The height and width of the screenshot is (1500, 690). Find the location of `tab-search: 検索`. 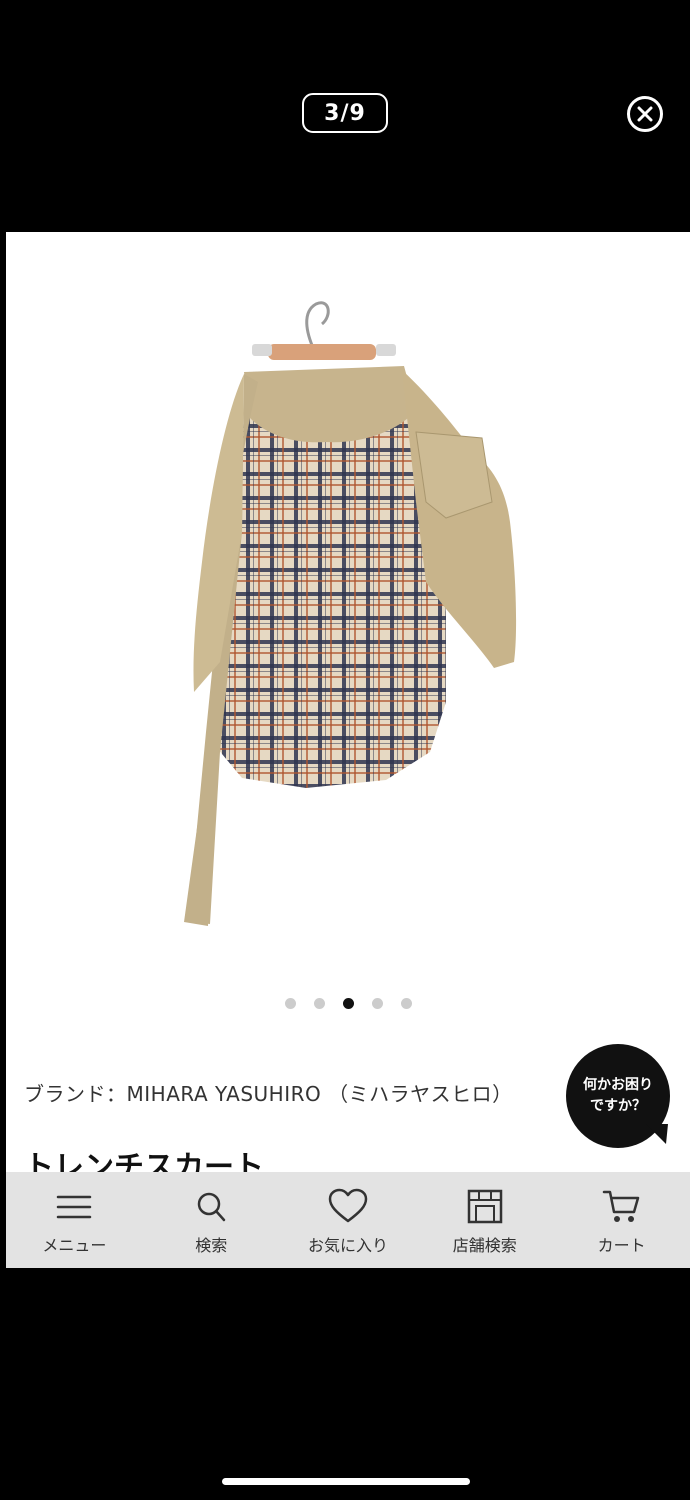

tab-search: 検索 is located at coordinates (211, 1220).